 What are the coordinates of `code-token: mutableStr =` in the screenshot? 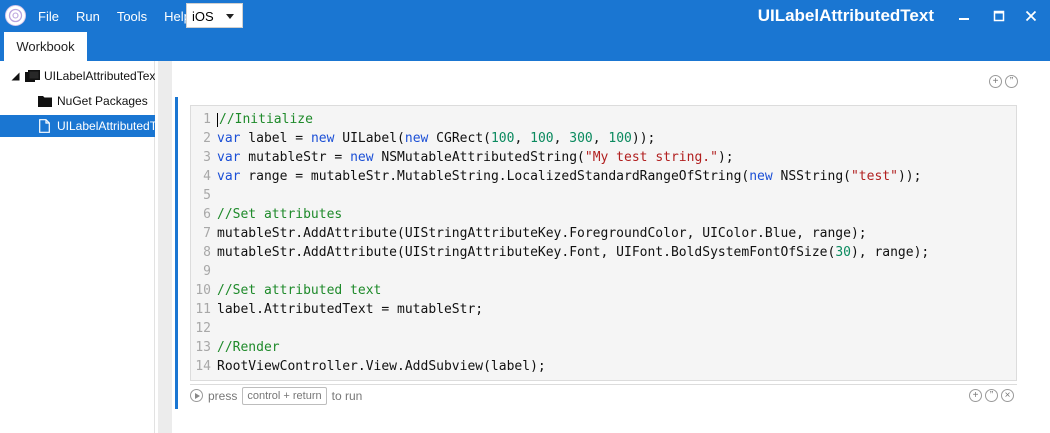 It's located at (295, 157).